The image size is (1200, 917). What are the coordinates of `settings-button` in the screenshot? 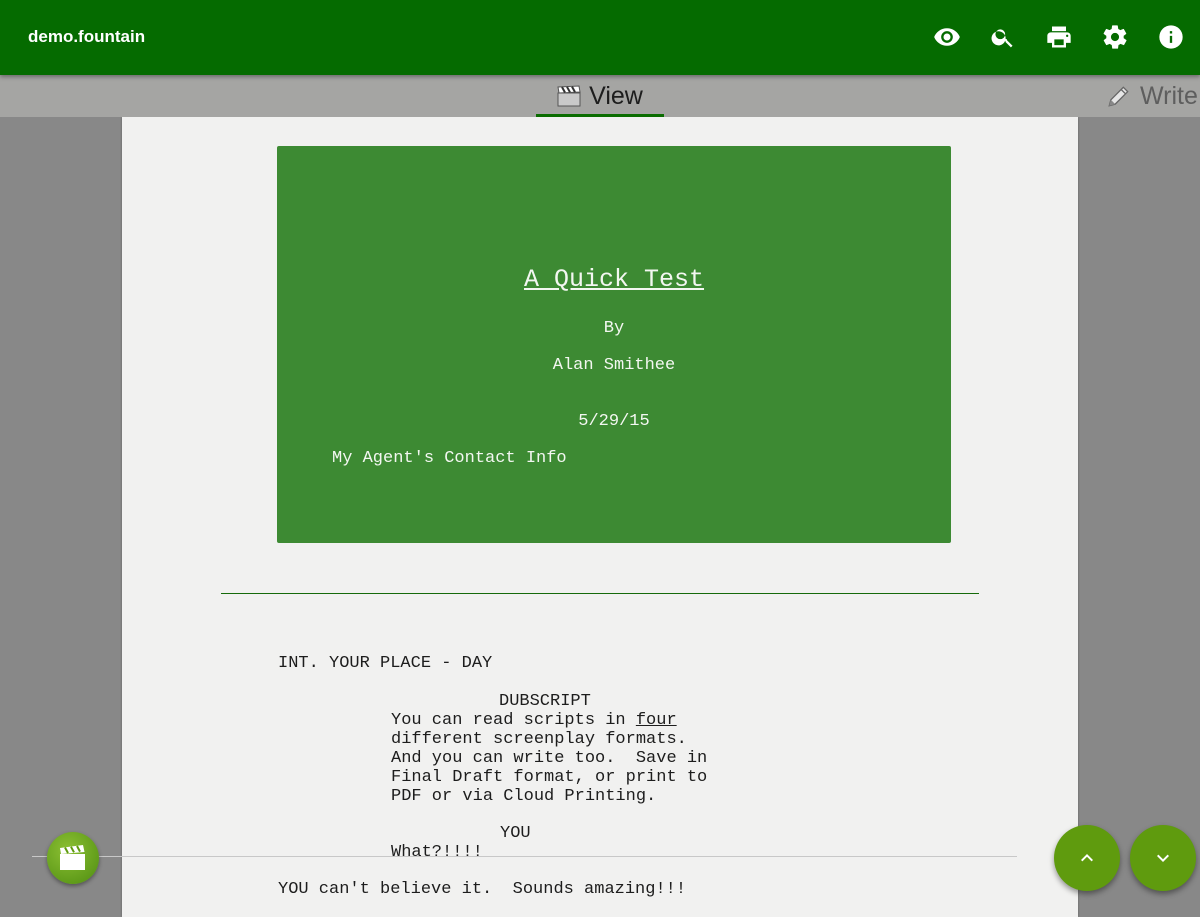 It's located at (1115, 37).